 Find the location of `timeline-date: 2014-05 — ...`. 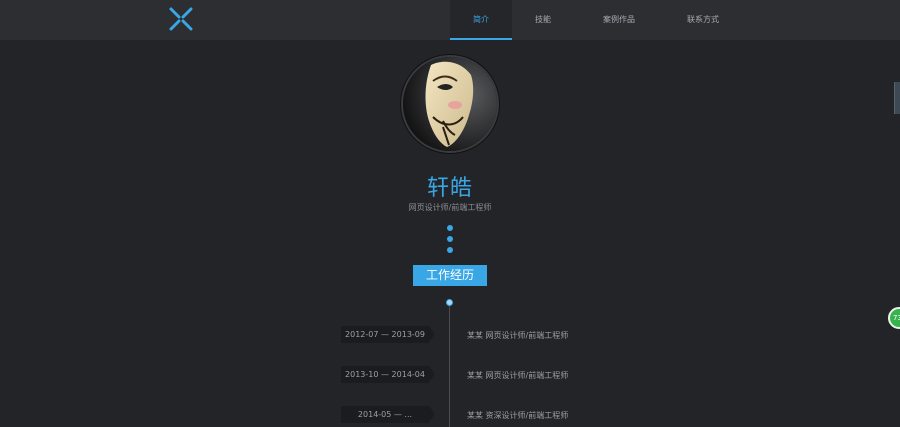

timeline-date: 2014-05 — ... is located at coordinates (388, 414).